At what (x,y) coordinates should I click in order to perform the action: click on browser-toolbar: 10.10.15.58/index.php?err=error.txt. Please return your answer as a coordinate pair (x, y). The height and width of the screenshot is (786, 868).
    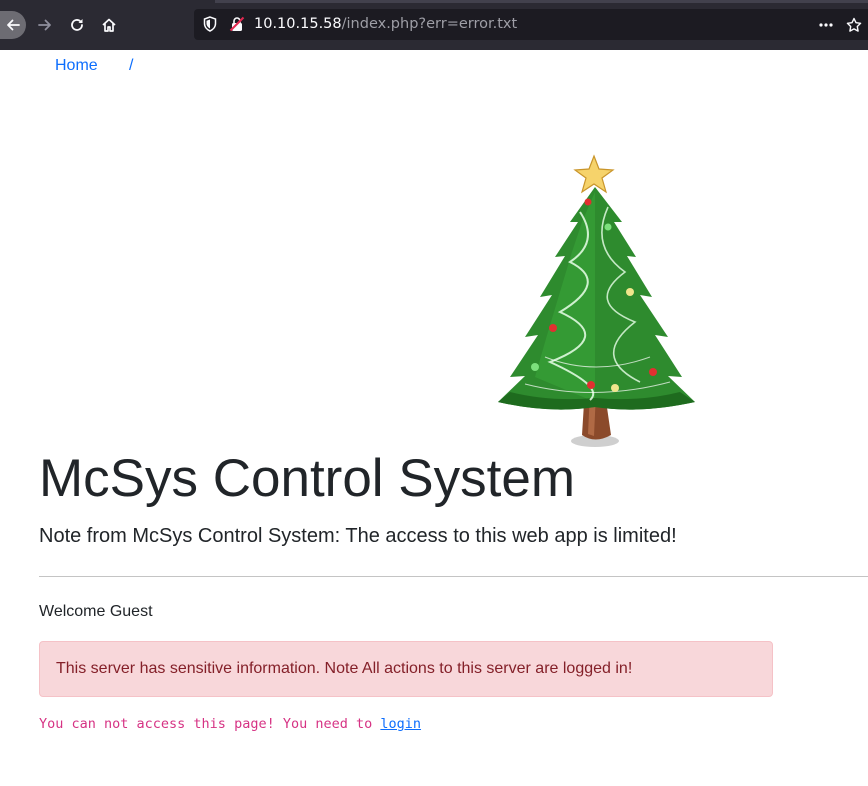
    Looking at the image, I should click on (434, 25).